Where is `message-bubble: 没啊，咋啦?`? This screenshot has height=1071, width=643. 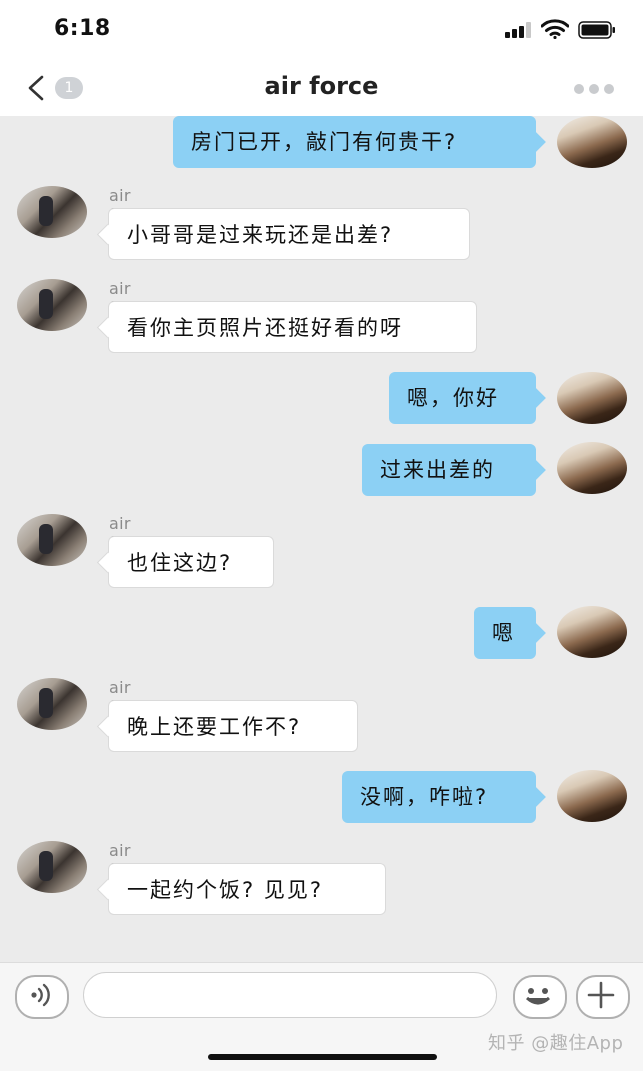 message-bubble: 没啊，咋啦? is located at coordinates (439, 797).